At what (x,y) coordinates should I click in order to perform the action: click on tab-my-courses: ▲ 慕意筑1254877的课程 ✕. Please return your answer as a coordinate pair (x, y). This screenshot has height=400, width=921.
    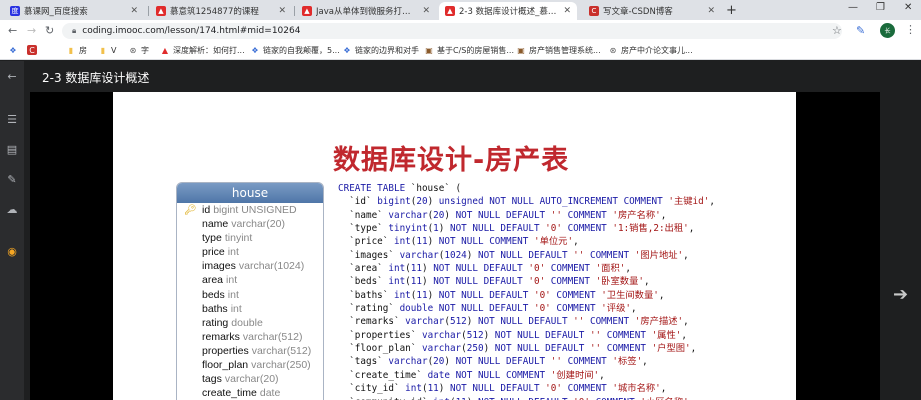
    Looking at the image, I should click on (221, 11).